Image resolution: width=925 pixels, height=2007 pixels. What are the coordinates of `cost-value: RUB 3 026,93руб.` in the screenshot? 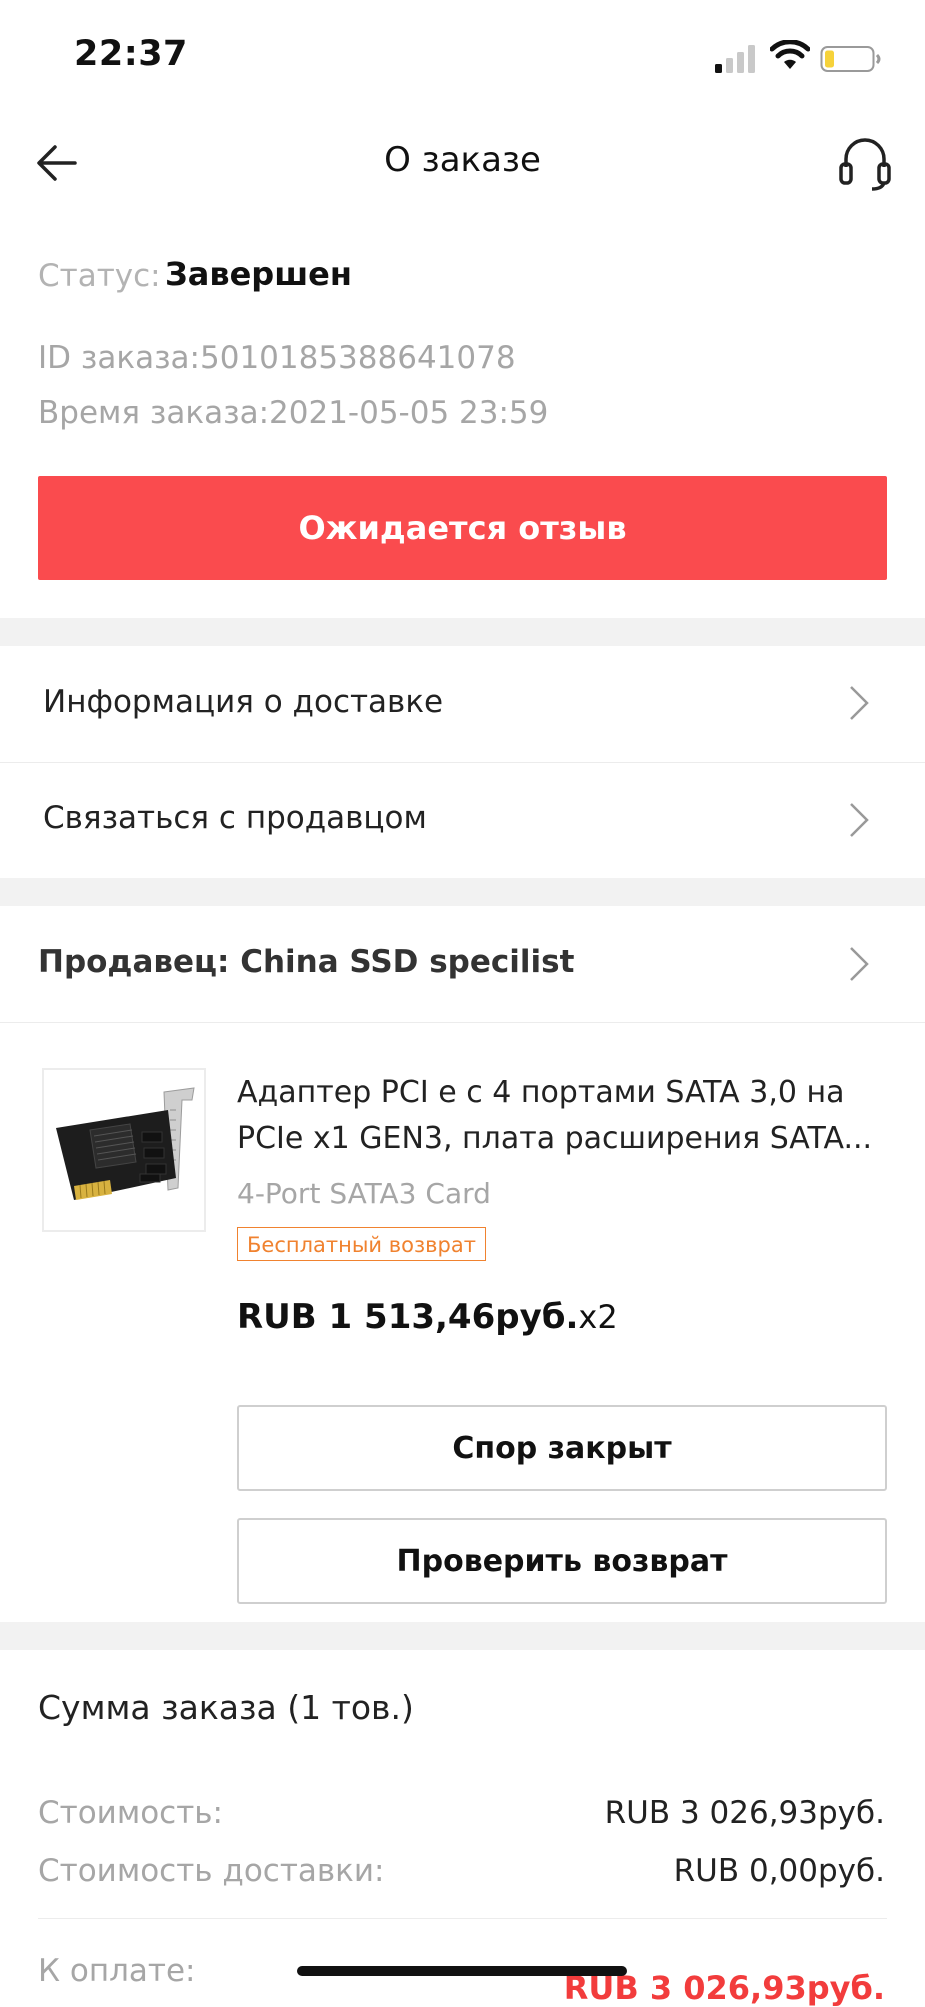 It's located at (744, 1813).